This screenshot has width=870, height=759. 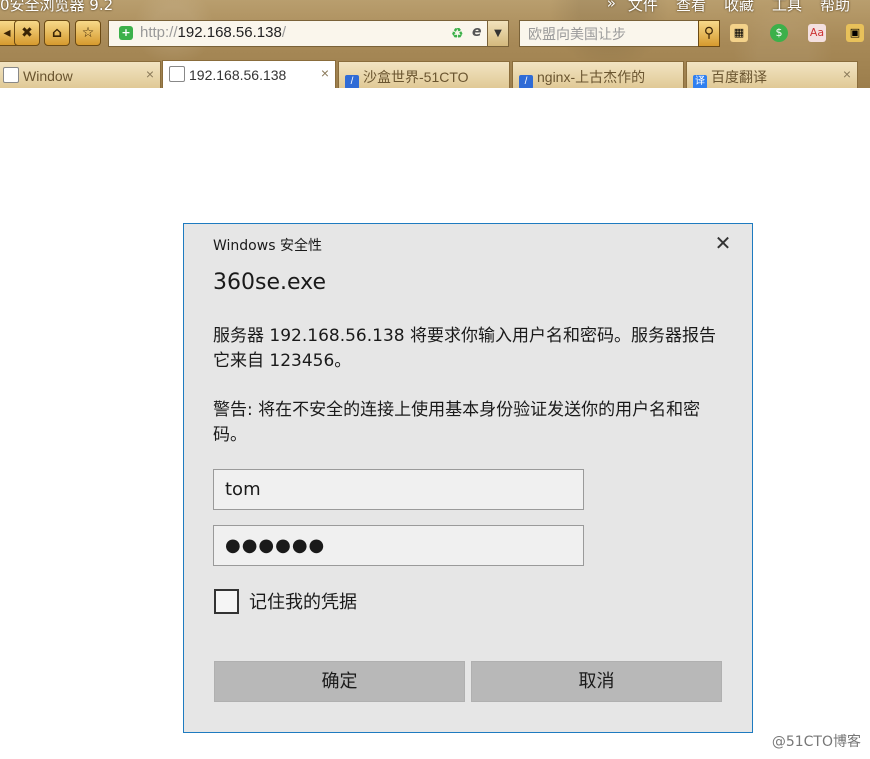 I want to click on tab-label: 百度翻译, so click(x=739, y=77).